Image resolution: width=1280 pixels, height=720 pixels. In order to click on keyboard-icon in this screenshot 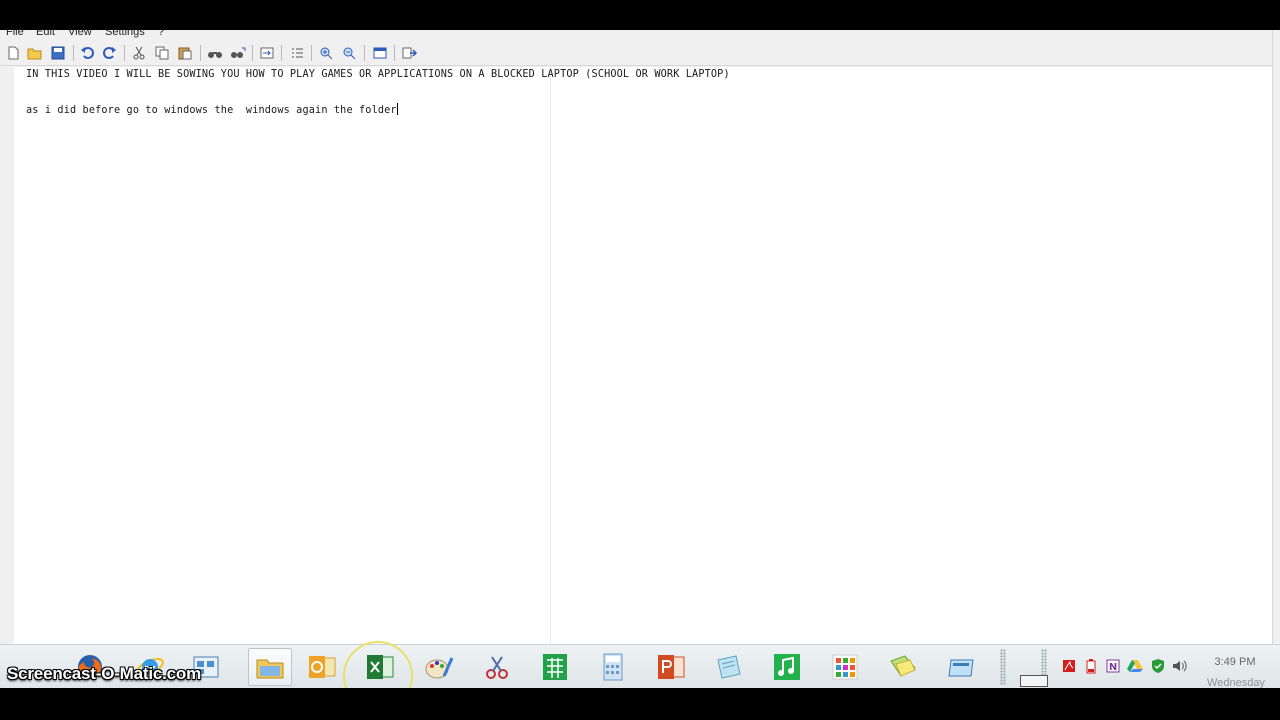, I will do `click(1034, 681)`.